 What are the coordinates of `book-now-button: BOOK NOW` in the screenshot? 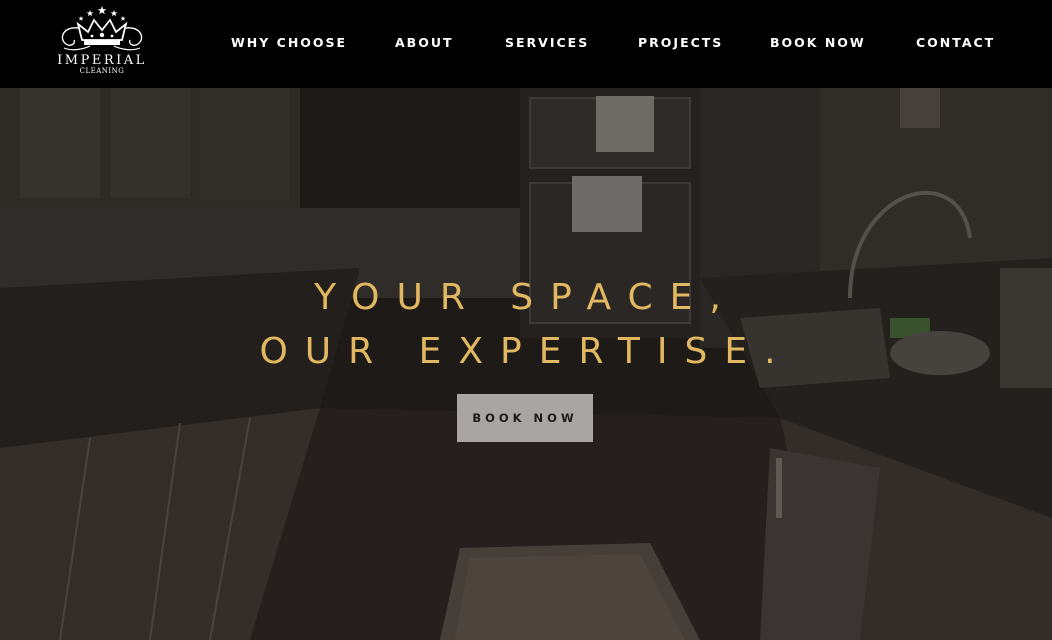 It's located at (525, 418).